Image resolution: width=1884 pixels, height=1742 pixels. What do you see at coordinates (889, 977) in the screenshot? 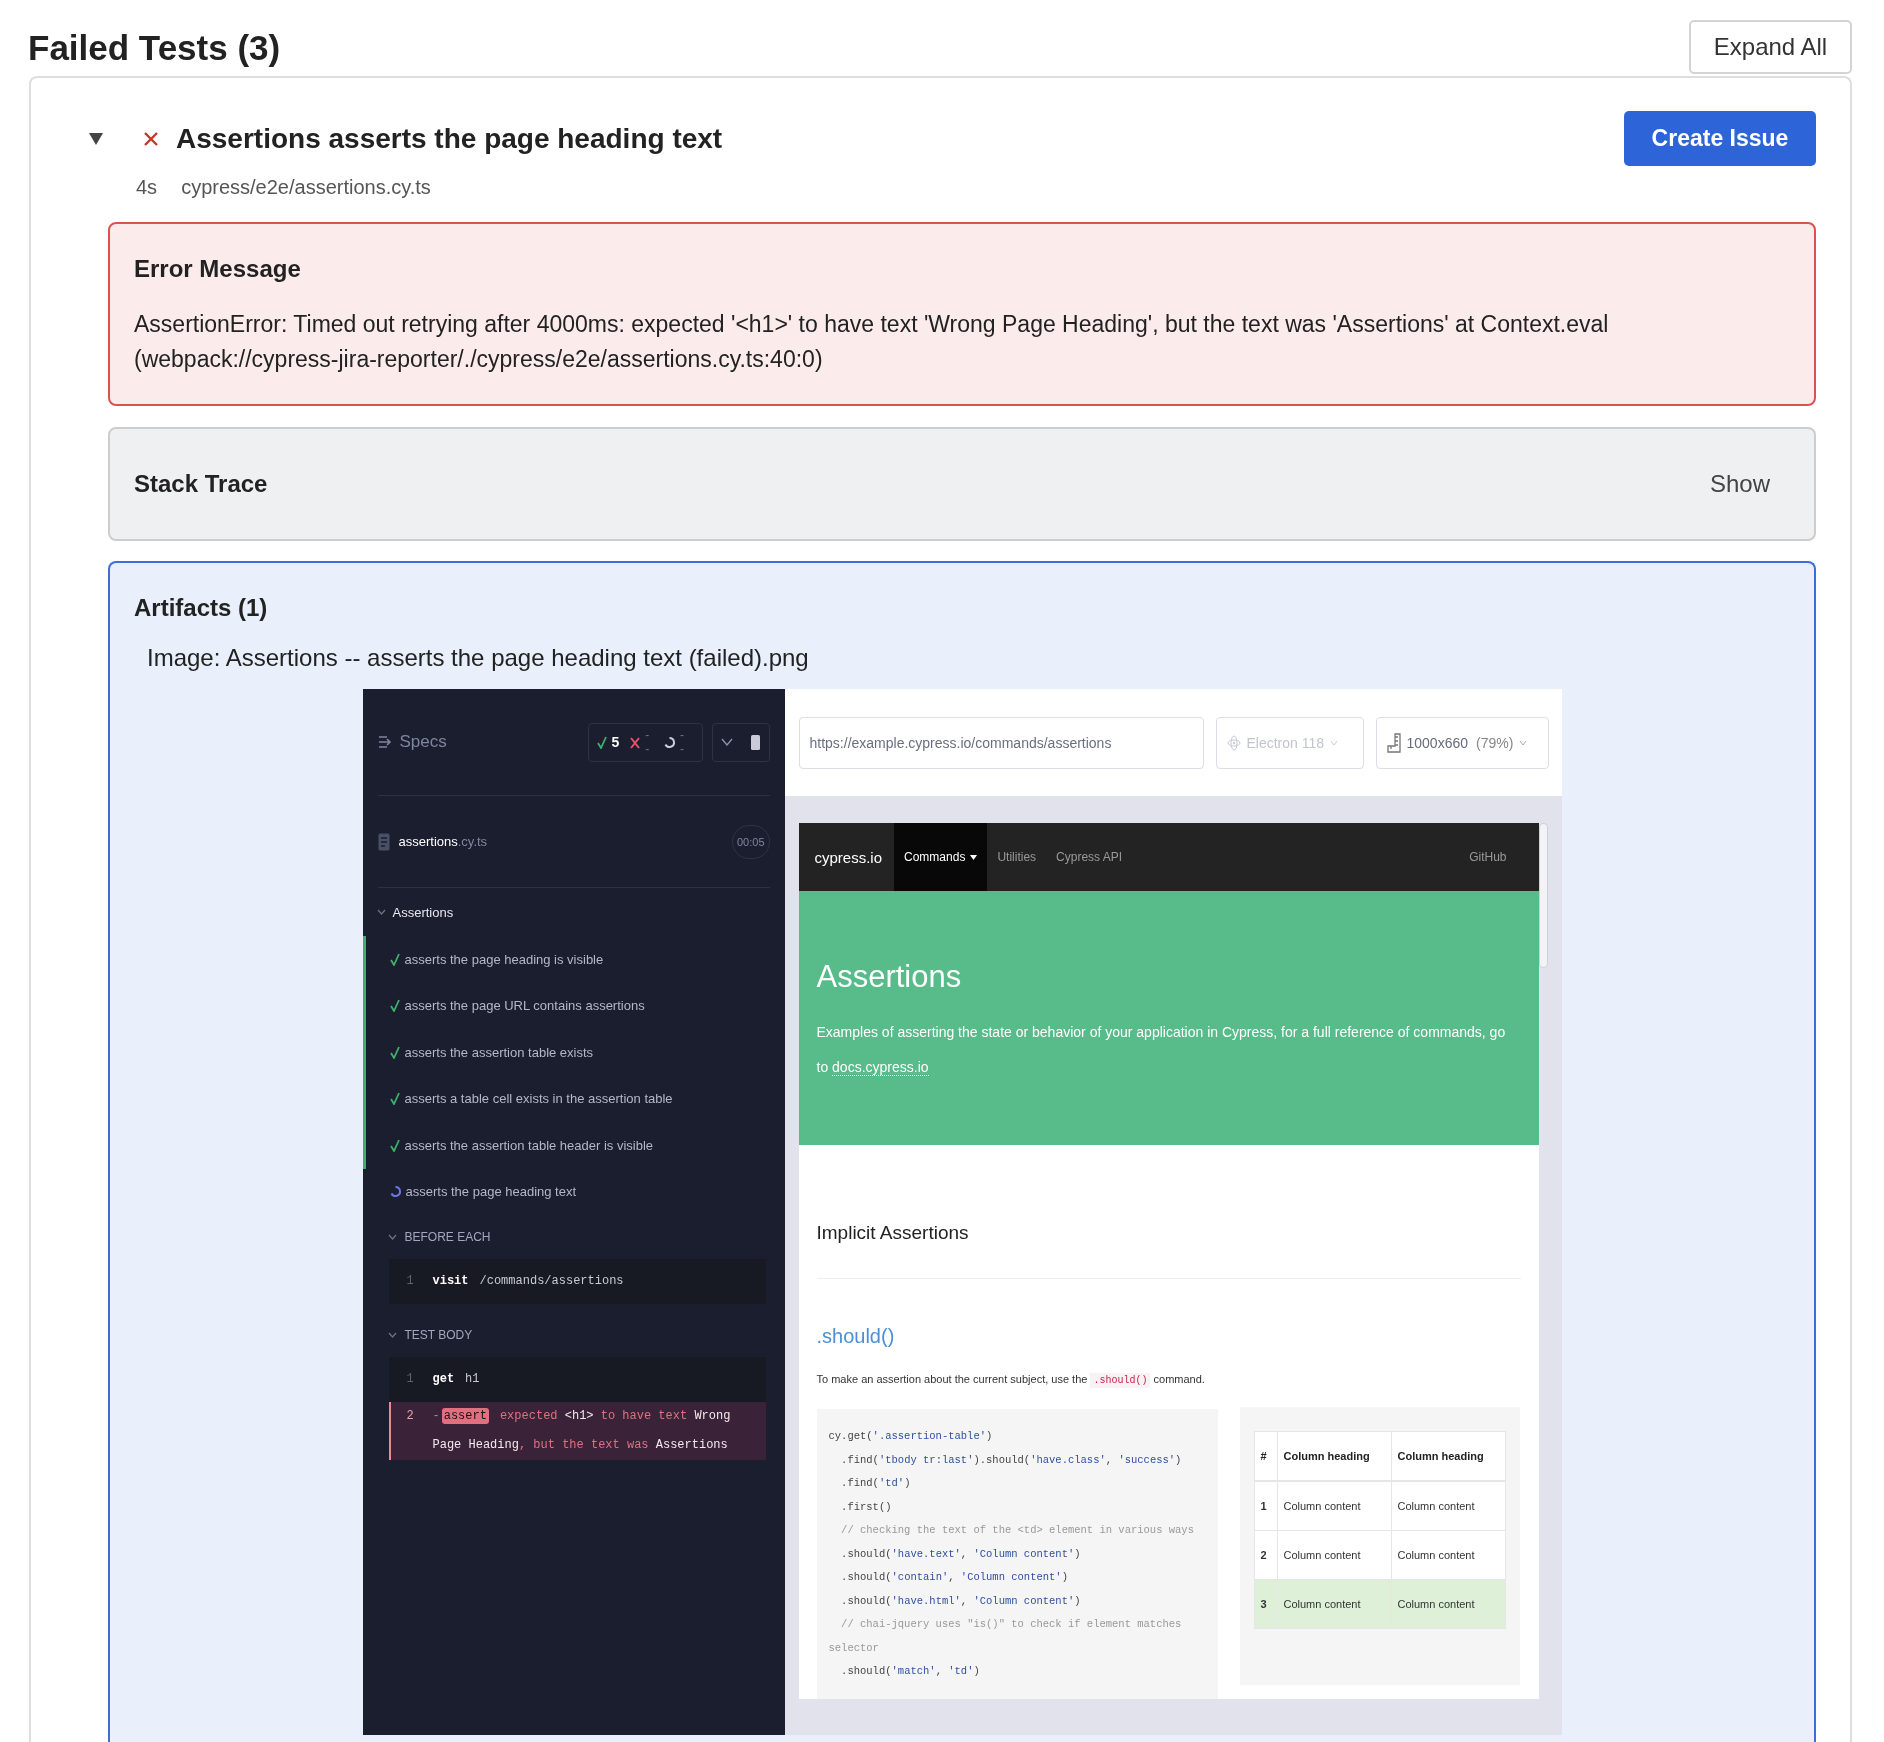
I see `banner-title: Assertions` at bounding box center [889, 977].